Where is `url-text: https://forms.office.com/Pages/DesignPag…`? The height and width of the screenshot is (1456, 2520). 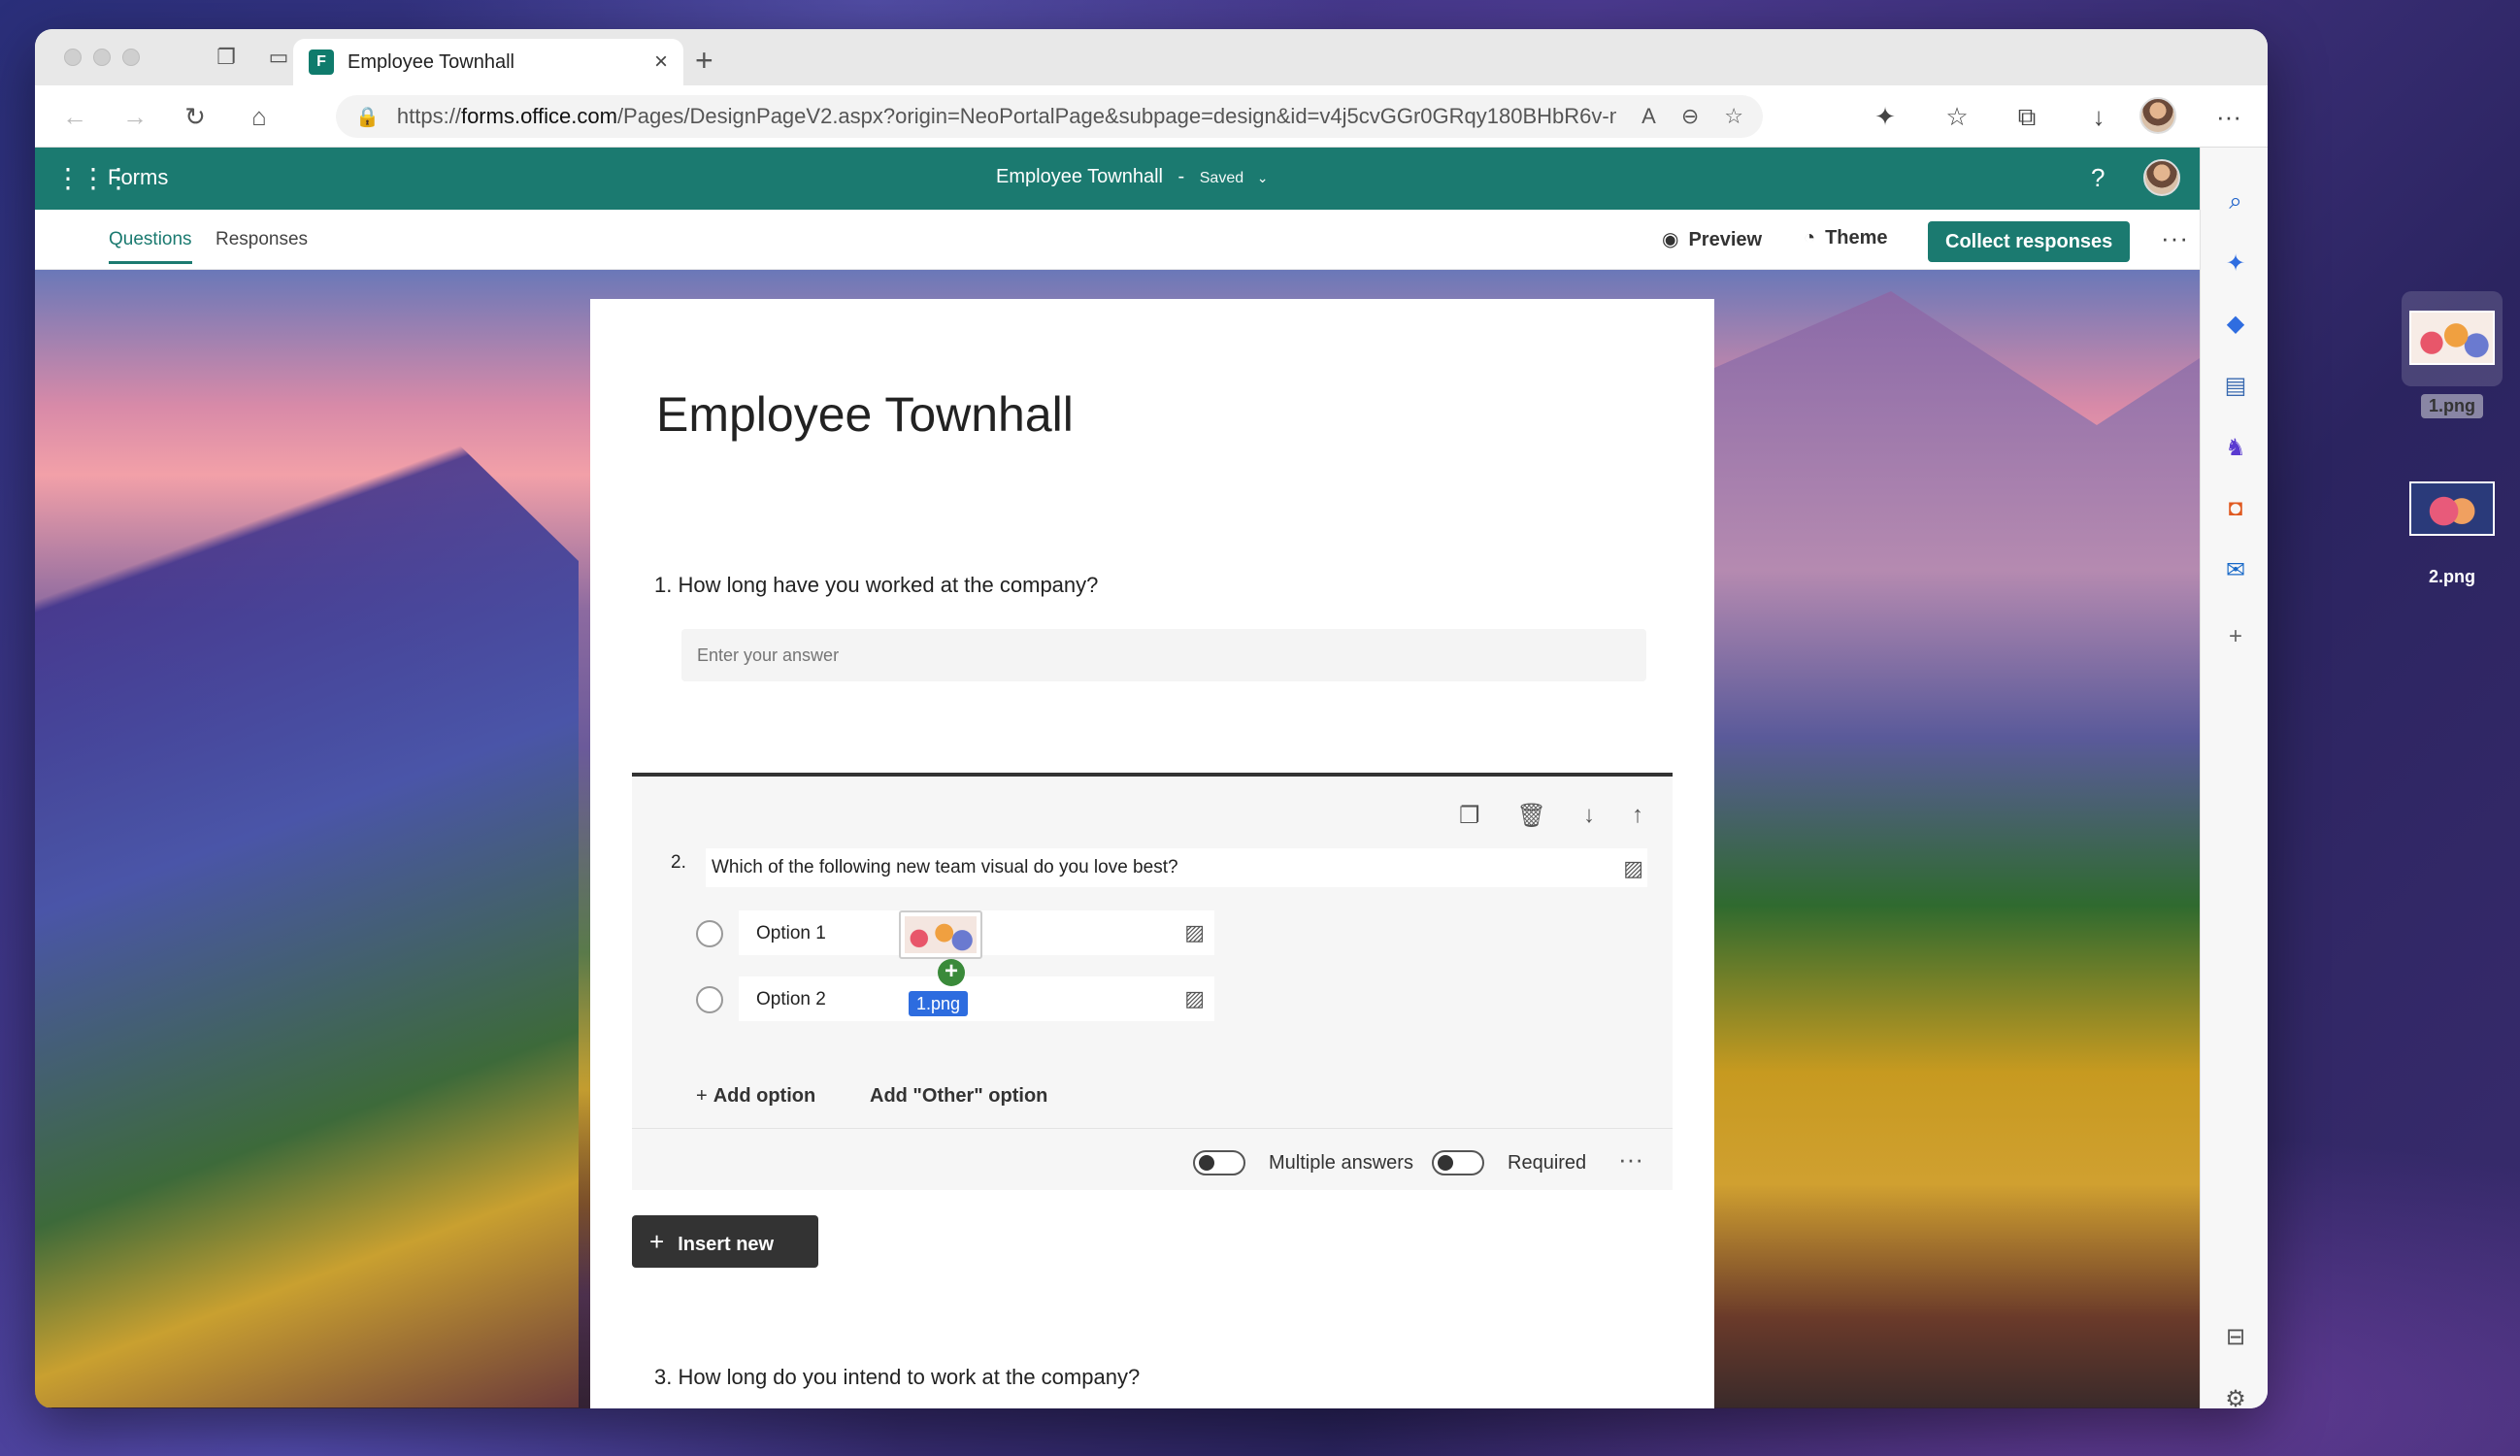 url-text: https://forms.office.com/Pages/DesignPag… is located at coordinates (1006, 116).